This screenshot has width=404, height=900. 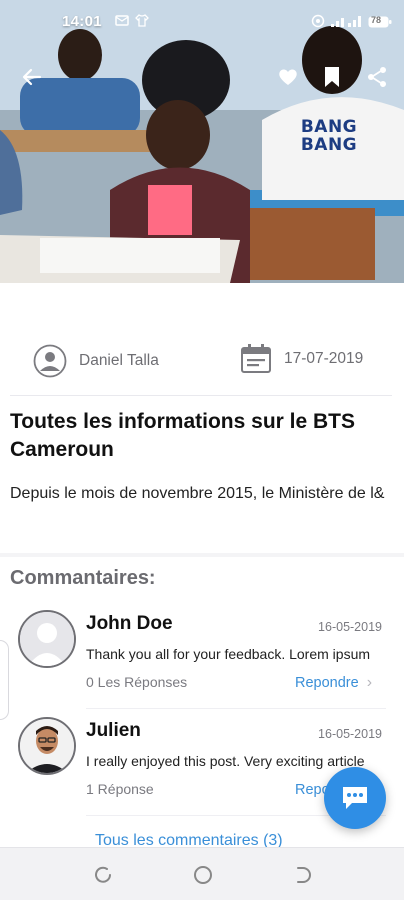 I want to click on battery-icon: 78, so click(x=380, y=23).